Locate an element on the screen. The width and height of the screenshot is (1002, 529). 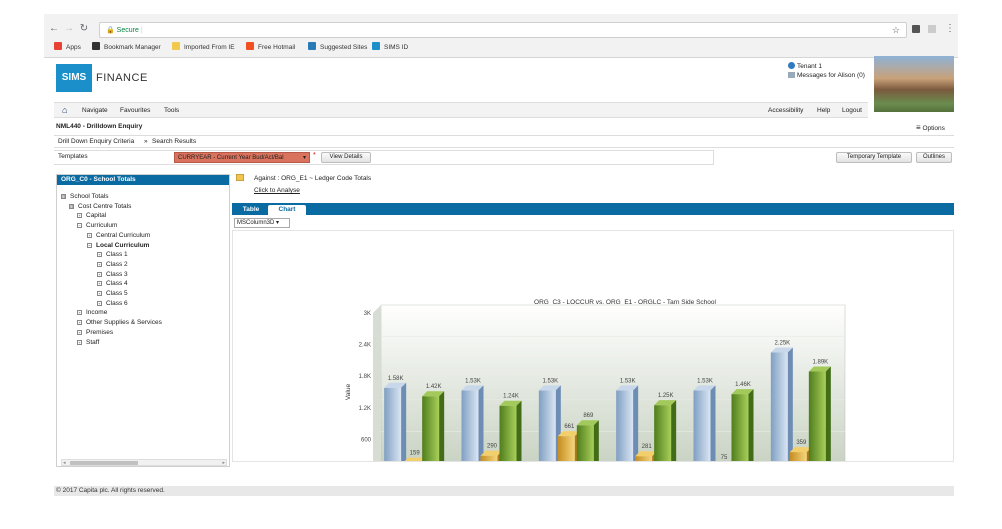
reload-icon: ↻ is located at coordinates (84, 29).